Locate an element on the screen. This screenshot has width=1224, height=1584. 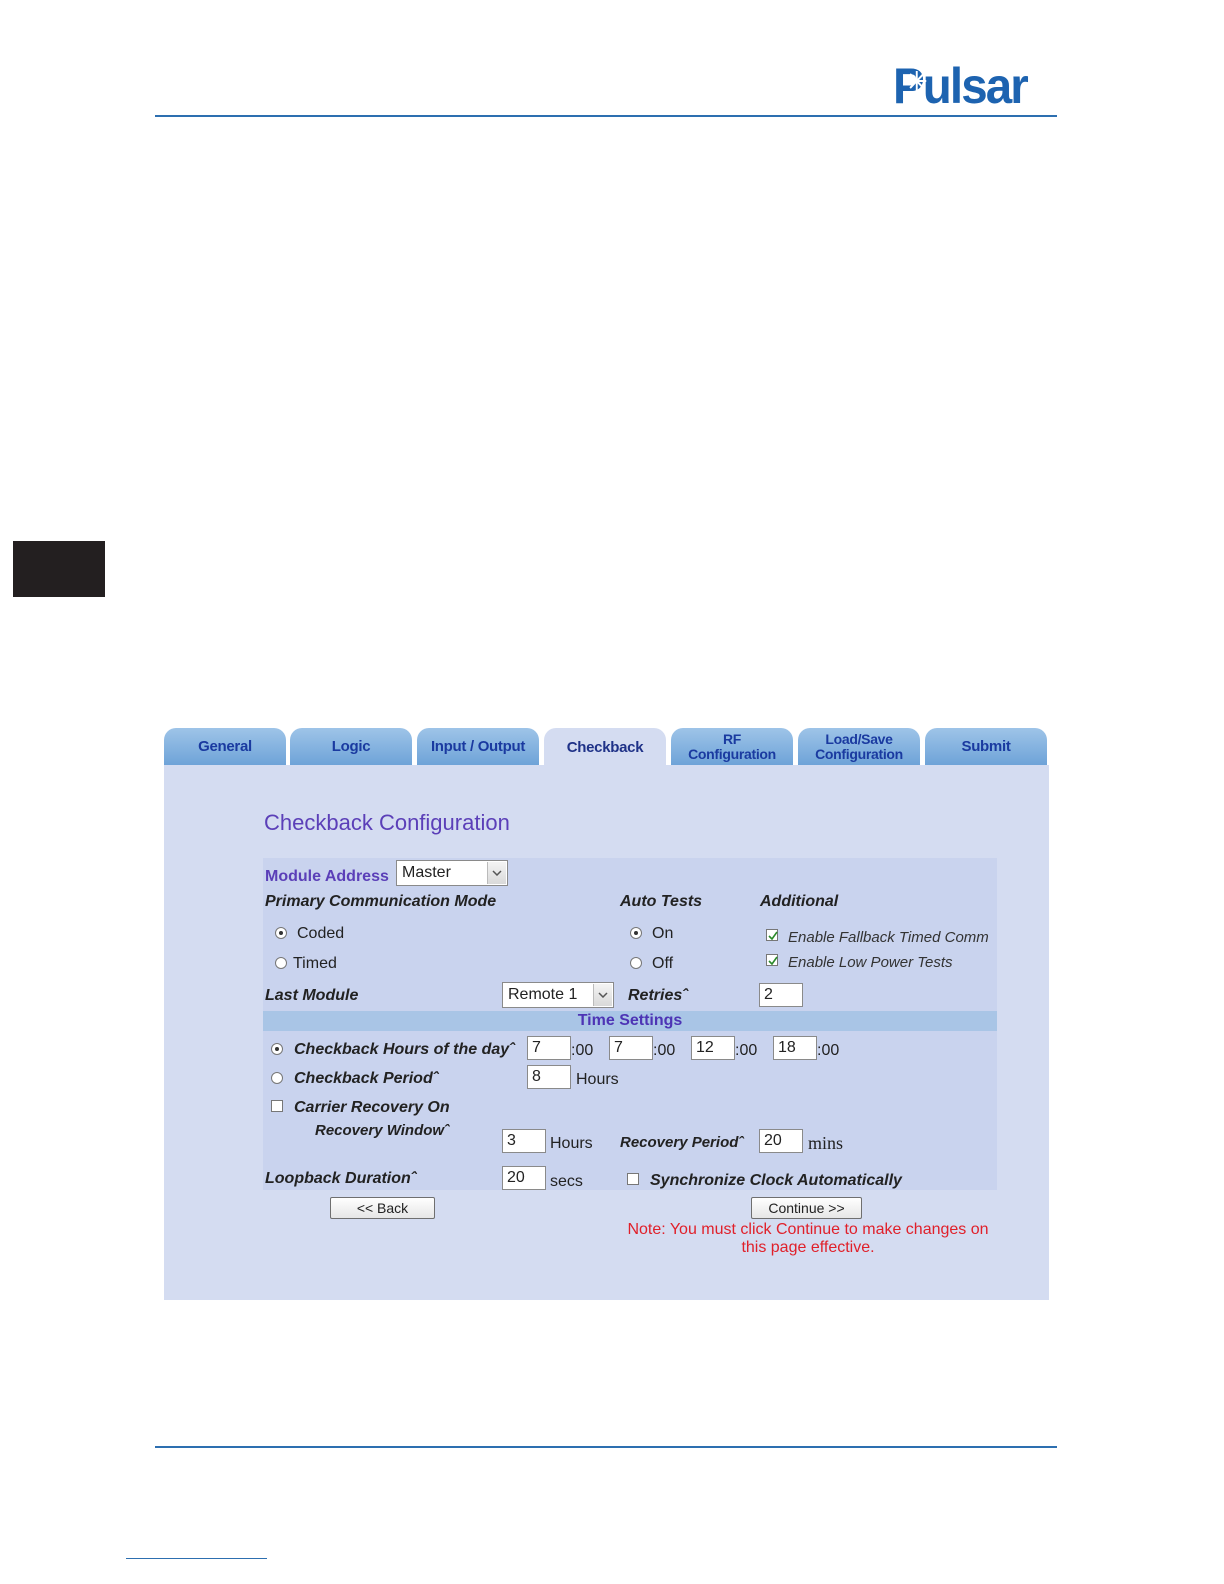
fallback-checkbox is located at coordinates (772, 935).